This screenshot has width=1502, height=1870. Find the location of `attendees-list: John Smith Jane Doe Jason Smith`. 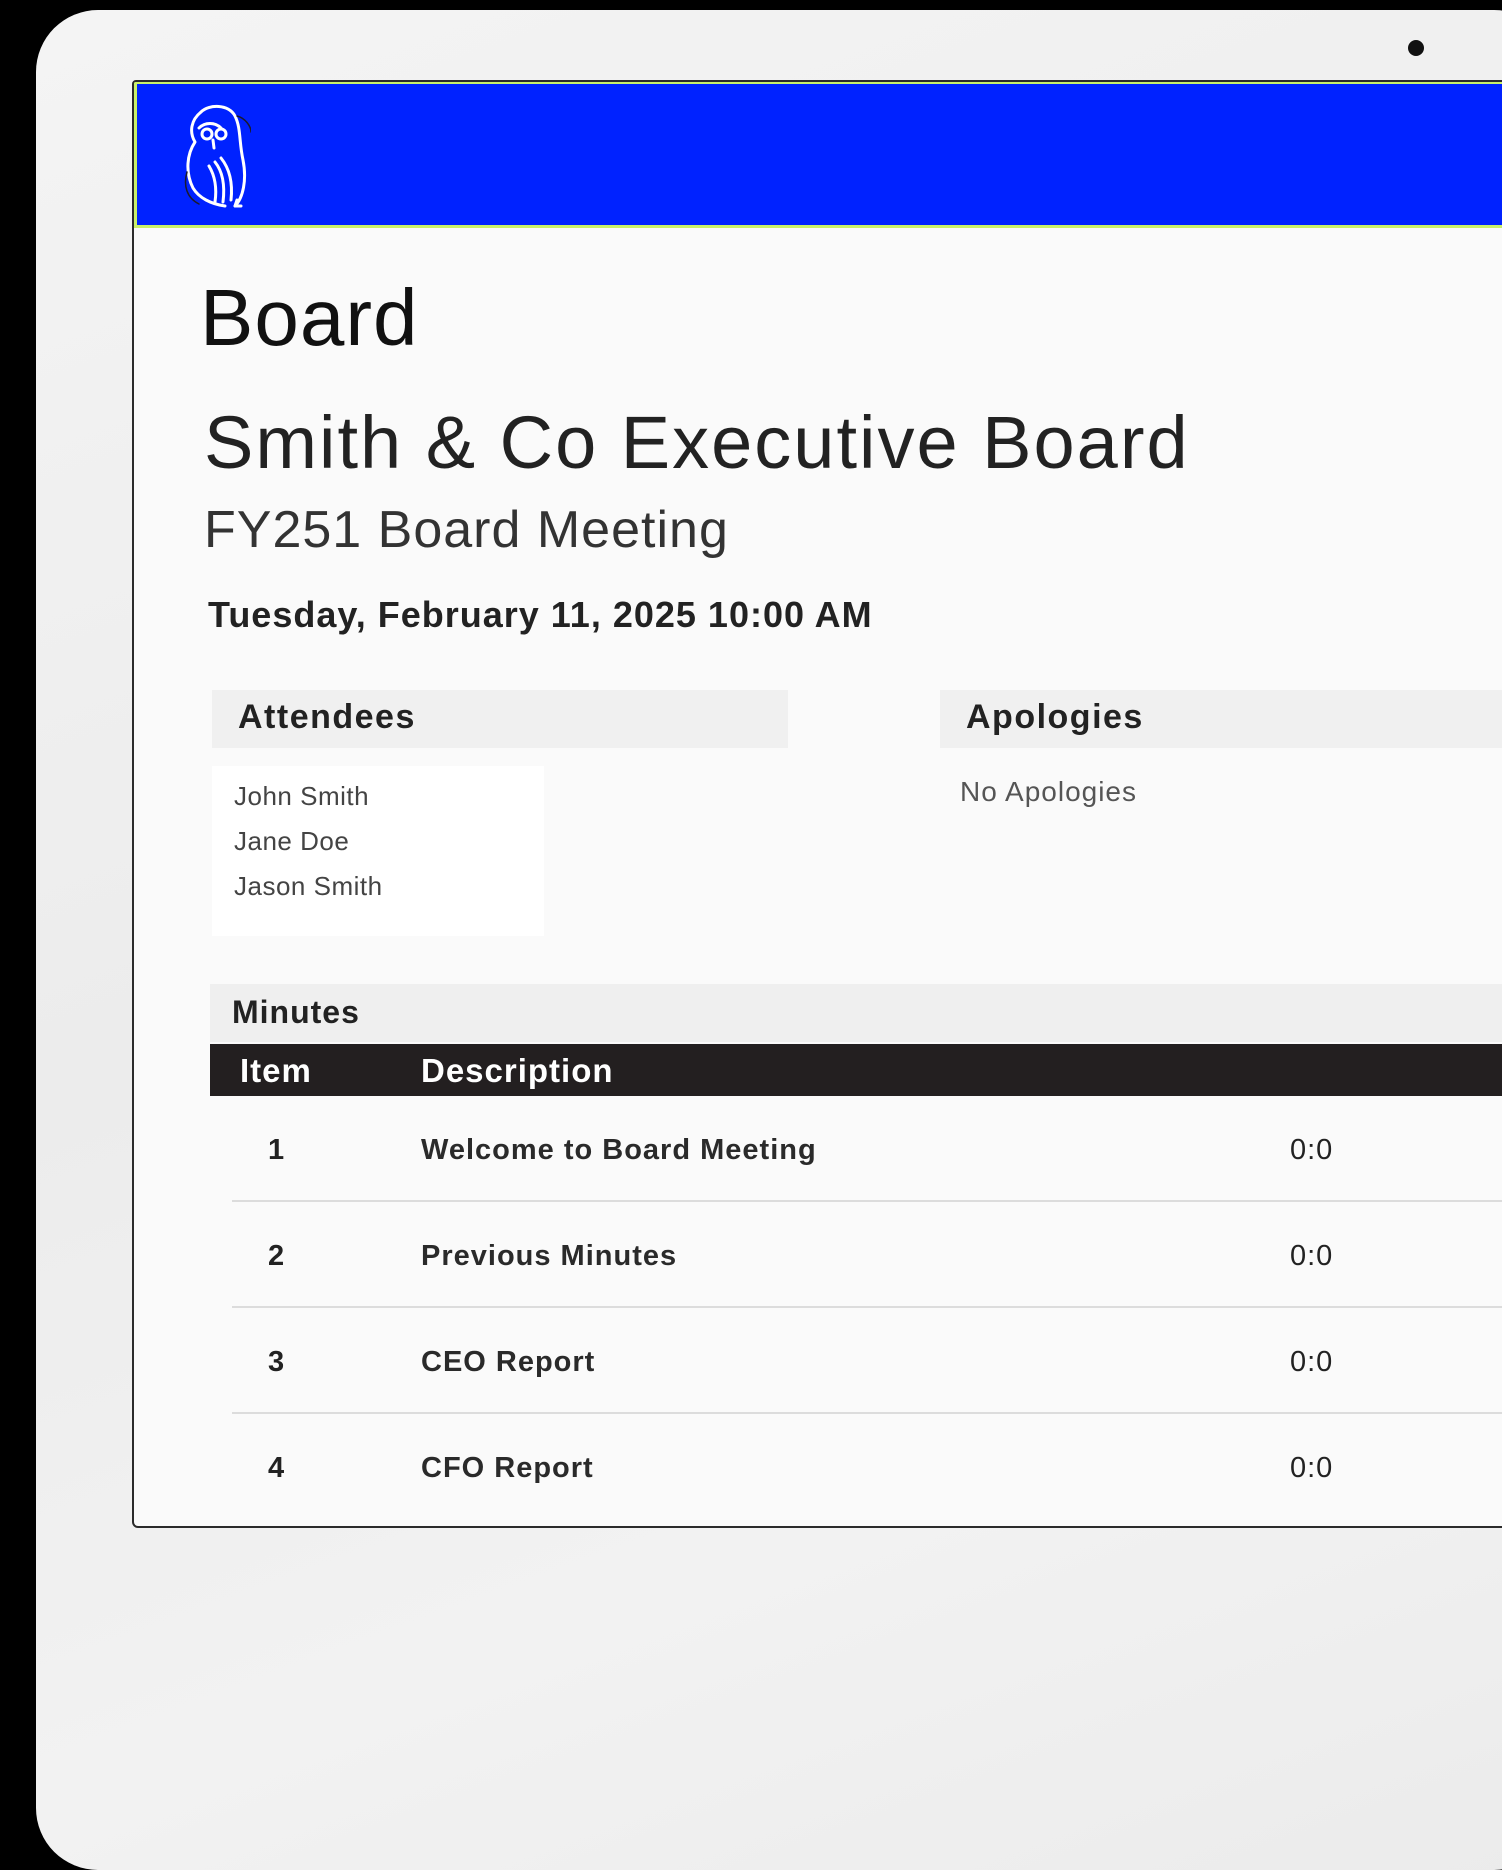

attendees-list: John Smith Jane Doe Jason Smith is located at coordinates (378, 851).